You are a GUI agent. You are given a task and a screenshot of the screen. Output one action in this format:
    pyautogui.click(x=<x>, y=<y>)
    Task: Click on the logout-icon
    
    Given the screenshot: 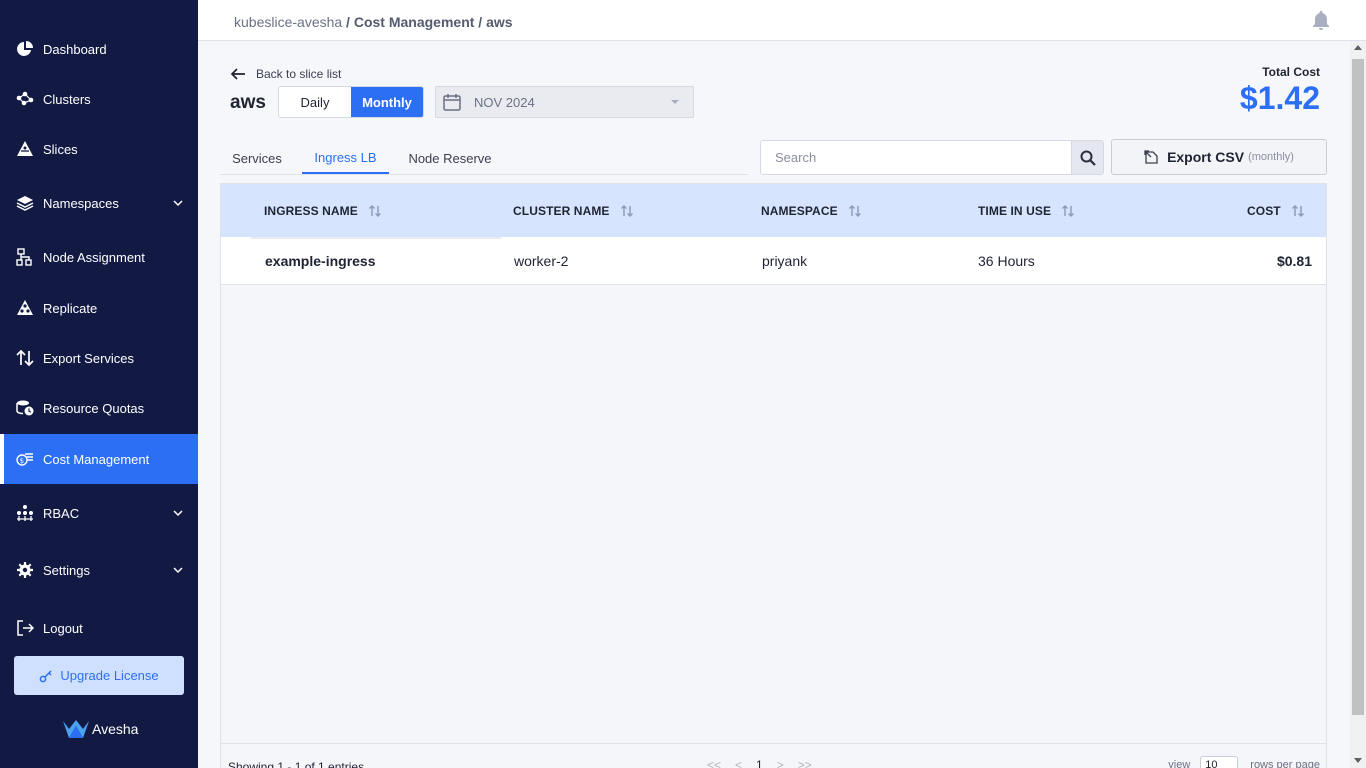 What is the action you would take?
    pyautogui.click(x=25, y=628)
    